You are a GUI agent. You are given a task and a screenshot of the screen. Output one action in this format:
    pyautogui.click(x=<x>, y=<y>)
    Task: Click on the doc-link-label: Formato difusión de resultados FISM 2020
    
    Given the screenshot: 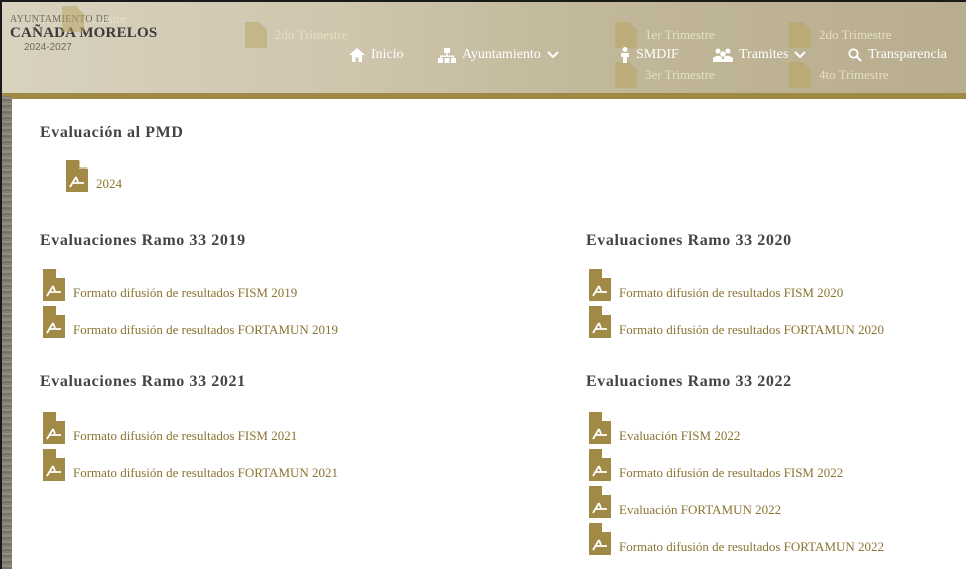 What is the action you would take?
    pyautogui.click(x=731, y=292)
    